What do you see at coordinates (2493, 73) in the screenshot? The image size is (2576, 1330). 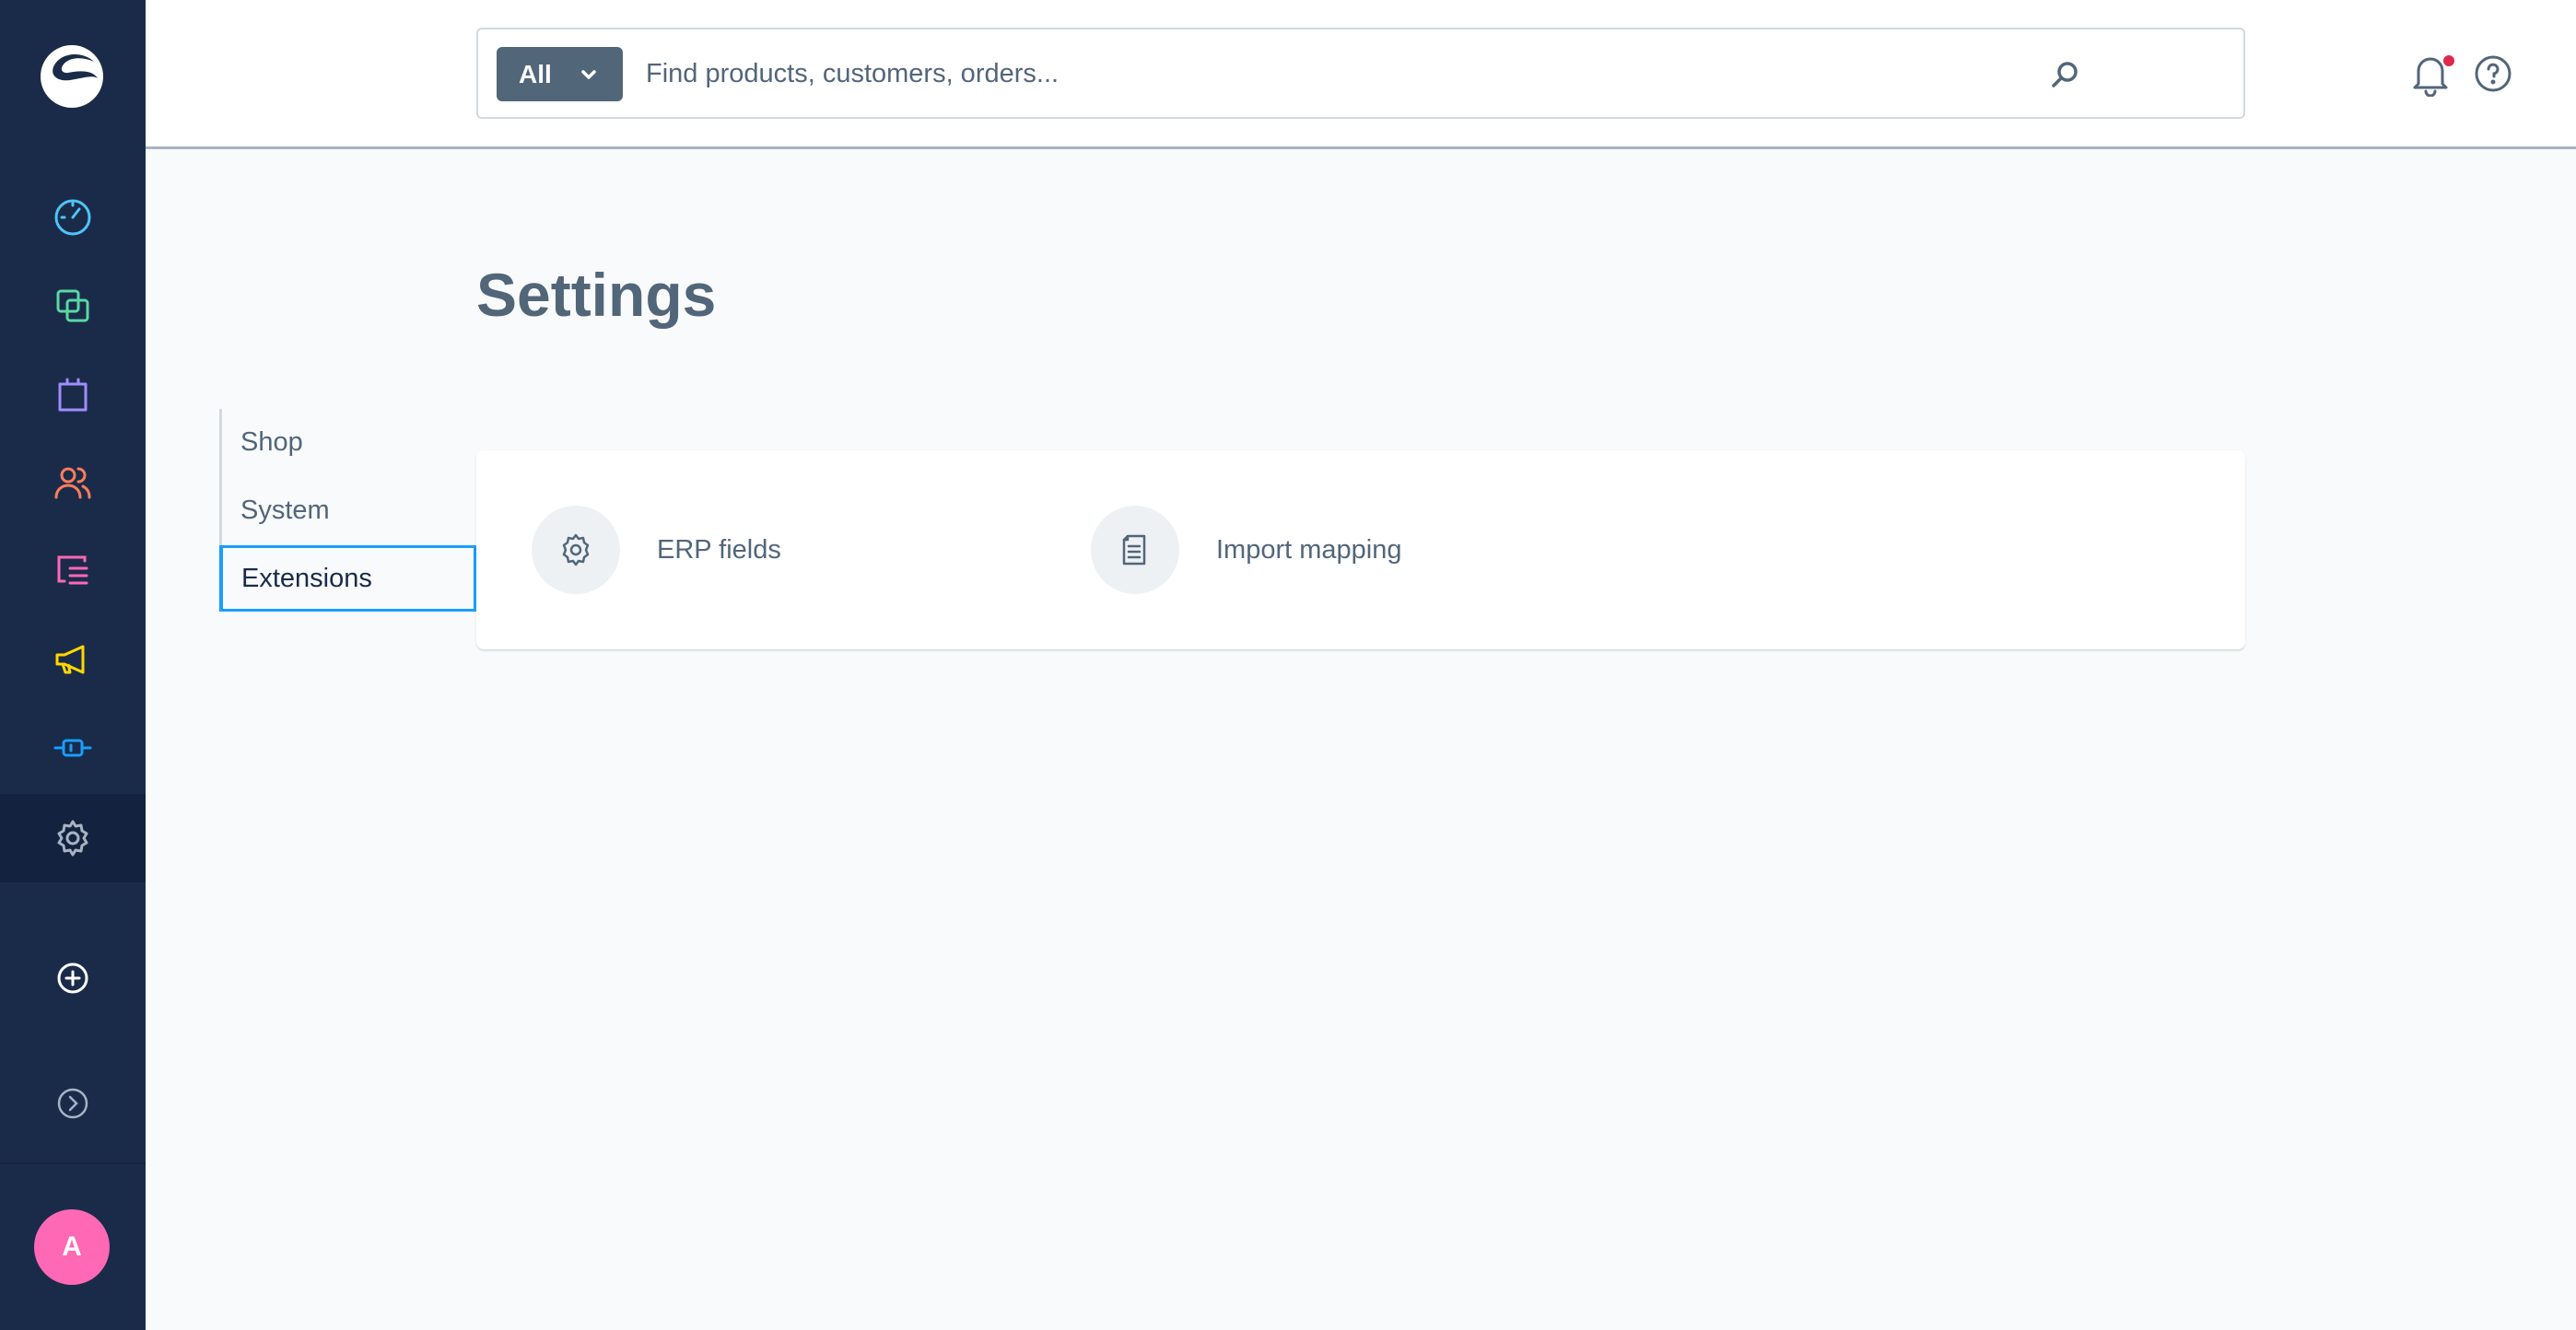 I see `help-icon` at bounding box center [2493, 73].